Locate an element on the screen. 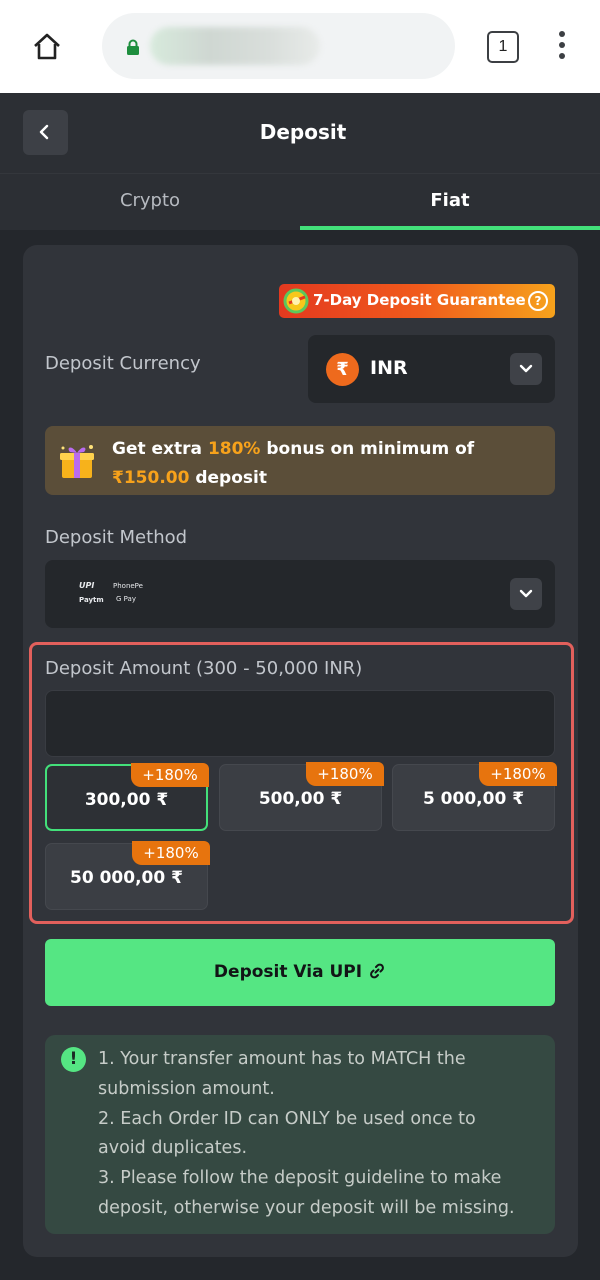  tab-switcher-button: 1 is located at coordinates (503, 47).